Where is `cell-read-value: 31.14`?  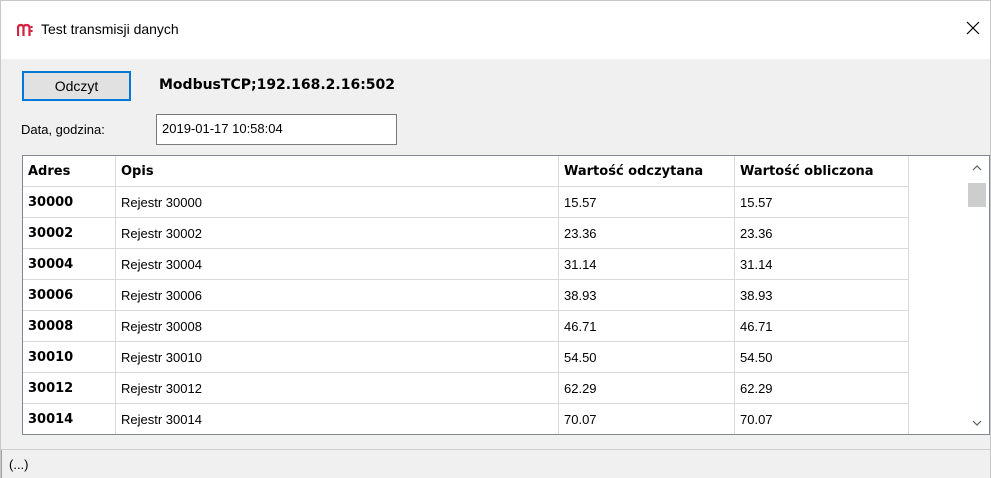 cell-read-value: 31.14 is located at coordinates (647, 264).